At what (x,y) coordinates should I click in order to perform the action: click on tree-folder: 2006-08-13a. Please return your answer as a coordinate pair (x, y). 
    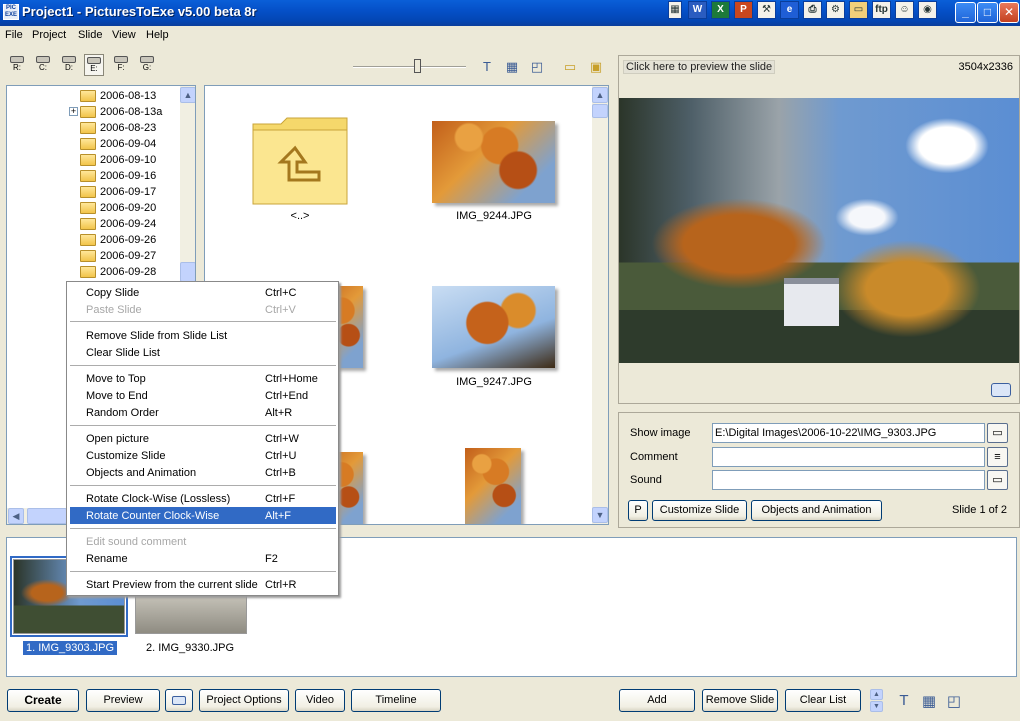
    Looking at the image, I should click on (121, 112).